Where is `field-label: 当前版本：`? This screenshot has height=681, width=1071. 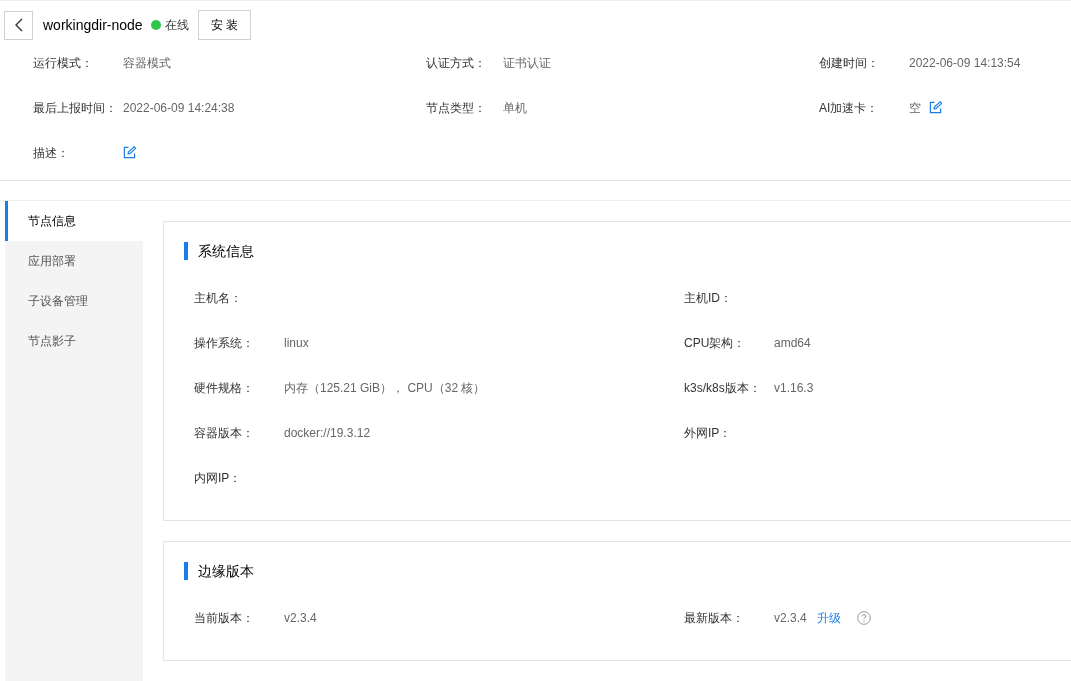 field-label: 当前版本： is located at coordinates (224, 618).